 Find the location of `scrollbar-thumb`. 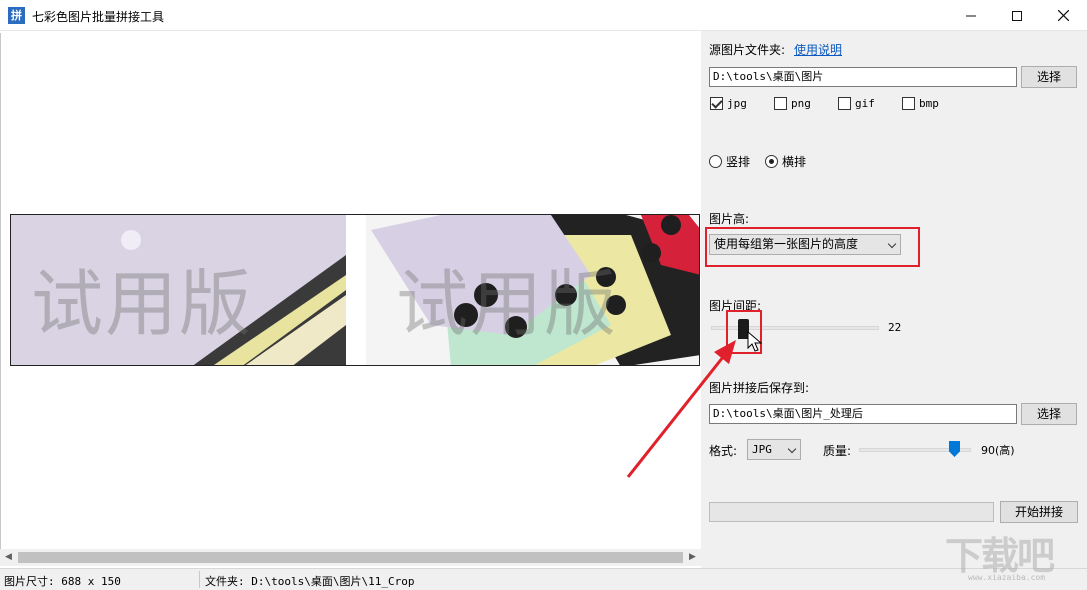

scrollbar-thumb is located at coordinates (350, 557).